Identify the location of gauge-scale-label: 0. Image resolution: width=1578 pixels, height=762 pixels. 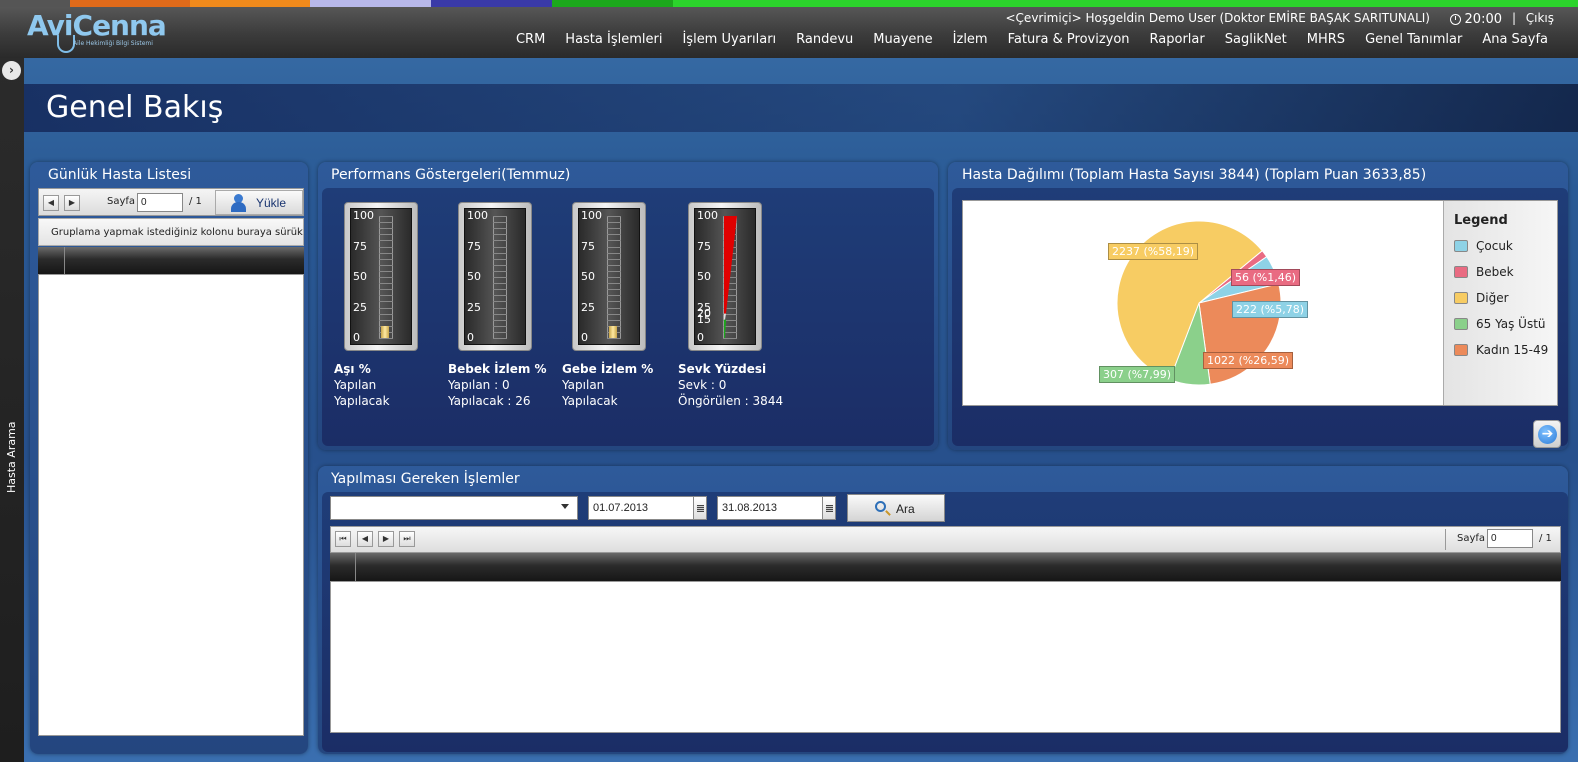
(356, 337).